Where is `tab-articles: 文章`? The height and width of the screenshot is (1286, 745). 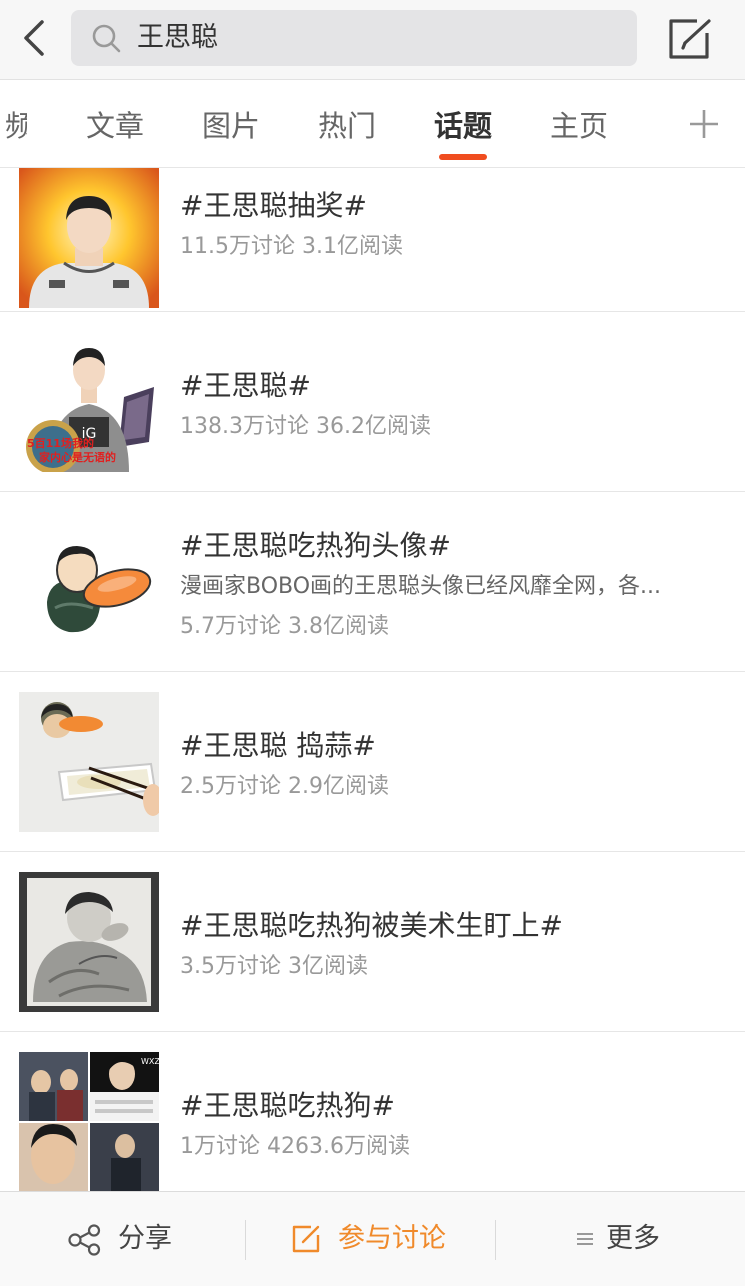 tab-articles: 文章 is located at coordinates (115, 126).